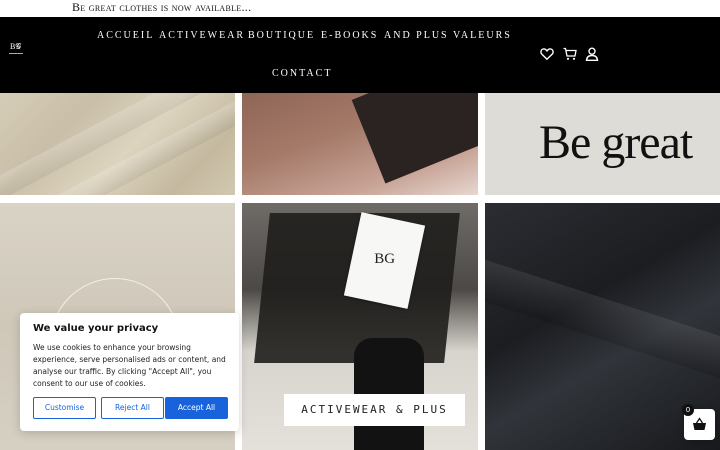 Image resolution: width=720 pixels, height=450 pixels. Describe the element at coordinates (416, 36) in the screenshot. I see `nav-and-plus: AND PLUS` at that location.